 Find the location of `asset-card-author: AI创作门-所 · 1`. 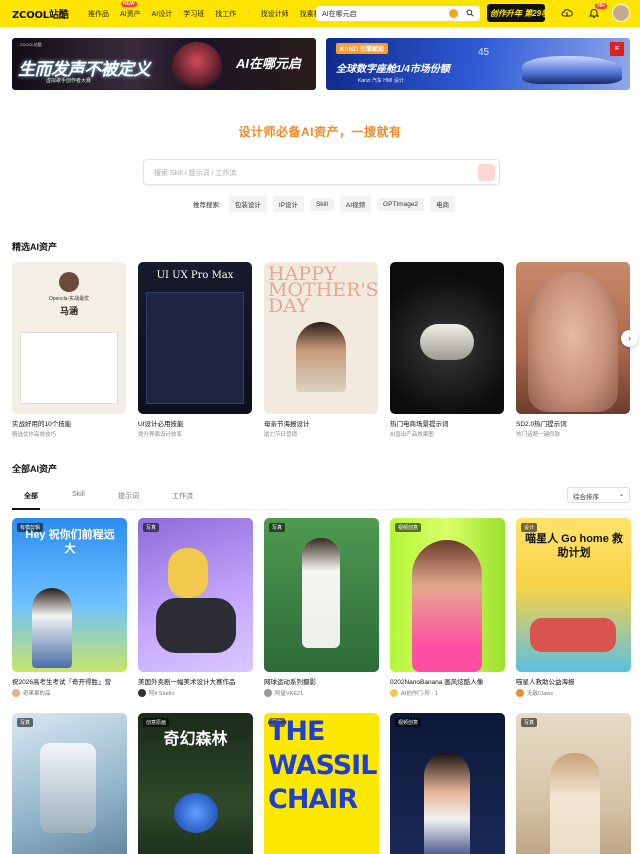

asset-card-author: AI创作门-所 · 1 is located at coordinates (447, 693).